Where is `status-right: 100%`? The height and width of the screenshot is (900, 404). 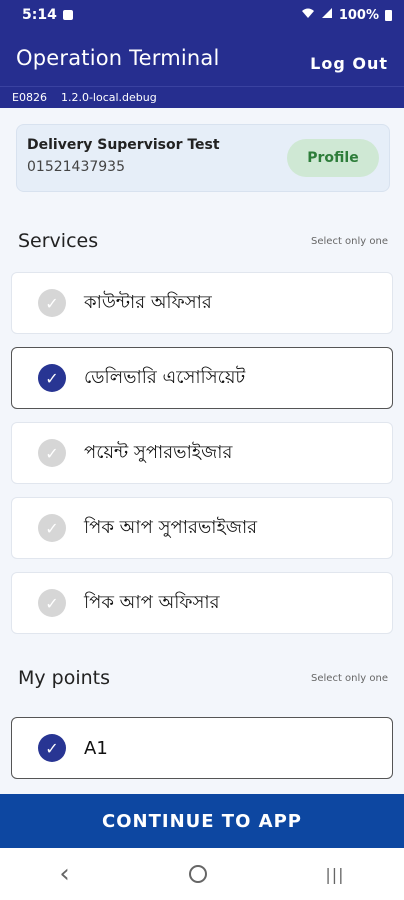 status-right: 100% is located at coordinates (346, 15).